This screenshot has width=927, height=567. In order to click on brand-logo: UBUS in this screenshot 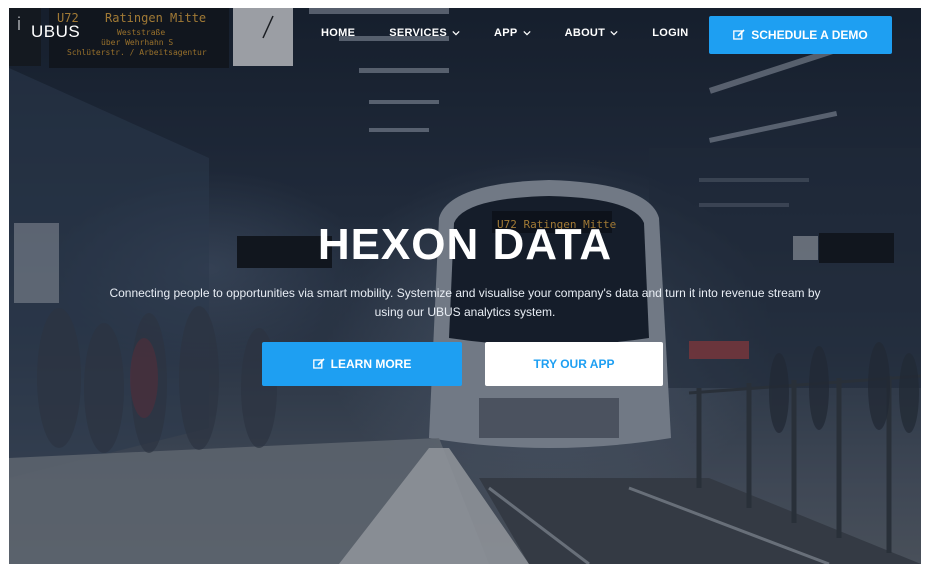, I will do `click(55, 32)`.